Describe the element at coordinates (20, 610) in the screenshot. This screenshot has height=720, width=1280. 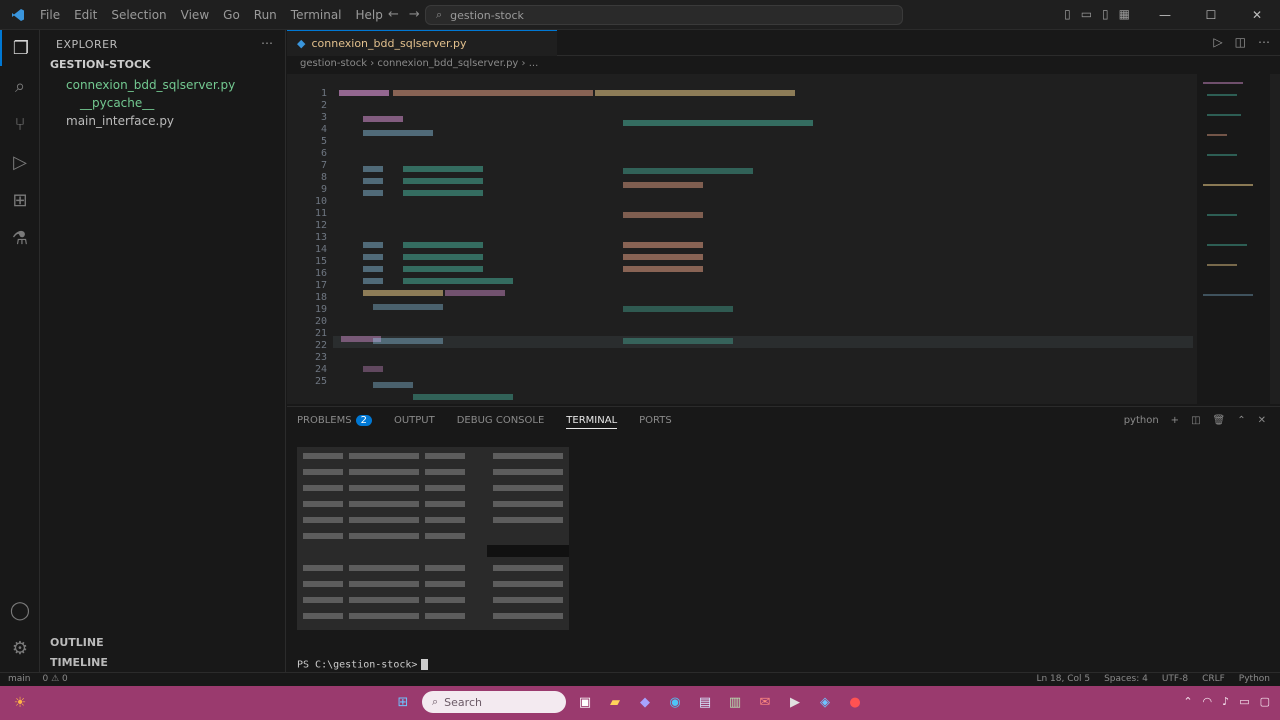
I see `account-icon: ◯` at that location.